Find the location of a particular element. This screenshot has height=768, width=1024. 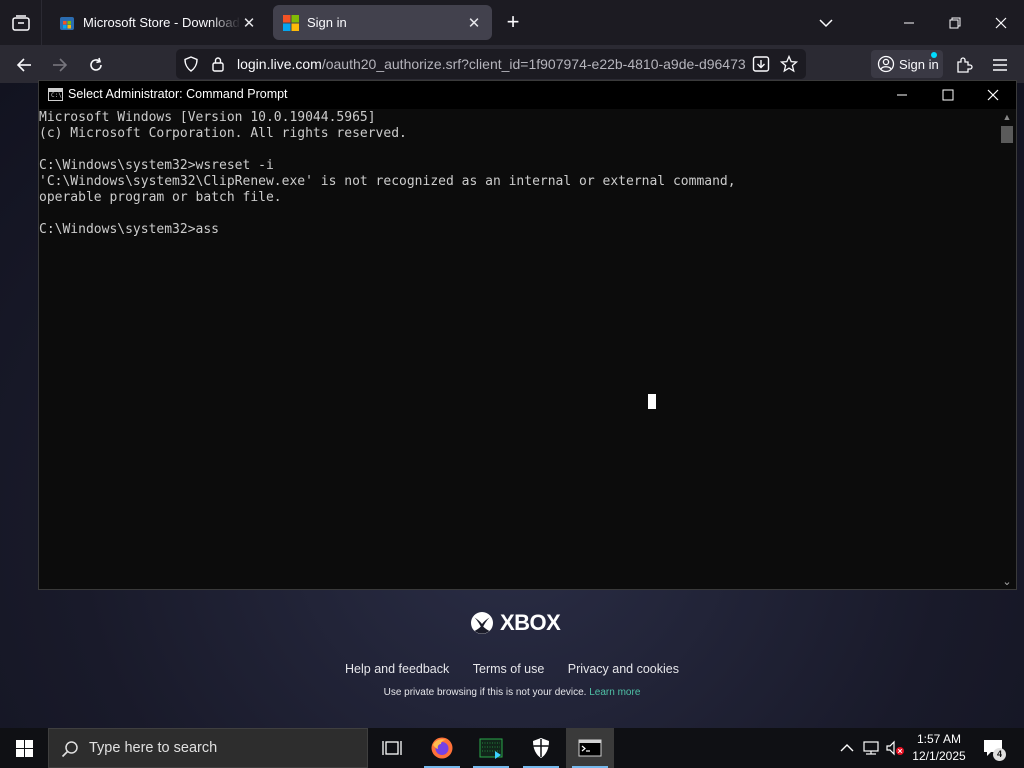

show-hidden-icons-button is located at coordinates (847, 748).